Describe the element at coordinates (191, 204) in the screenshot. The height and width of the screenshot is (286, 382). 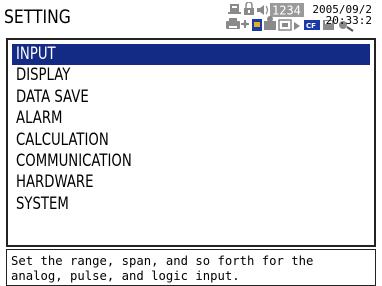
I see `menu-item-system: SYSTEM` at that location.